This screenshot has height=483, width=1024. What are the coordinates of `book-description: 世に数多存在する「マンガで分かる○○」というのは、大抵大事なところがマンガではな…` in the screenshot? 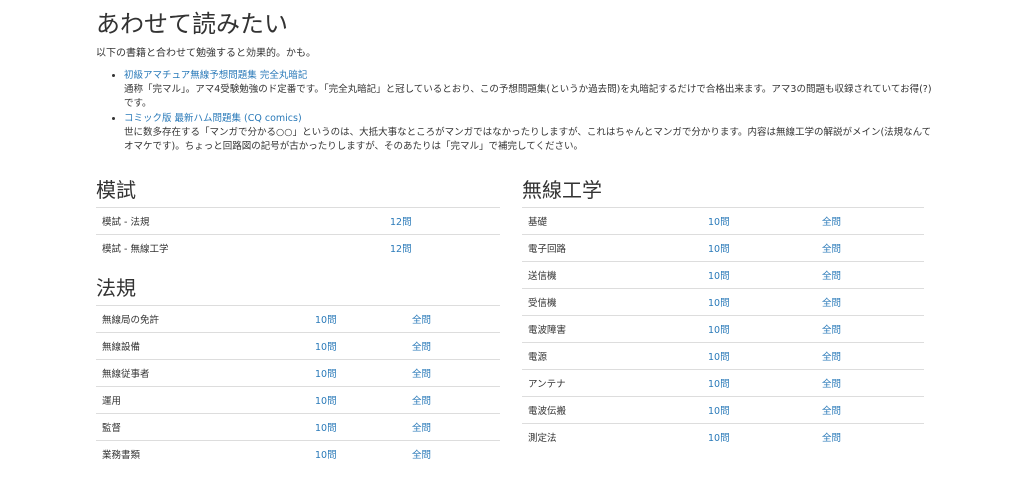 It's located at (528, 139).